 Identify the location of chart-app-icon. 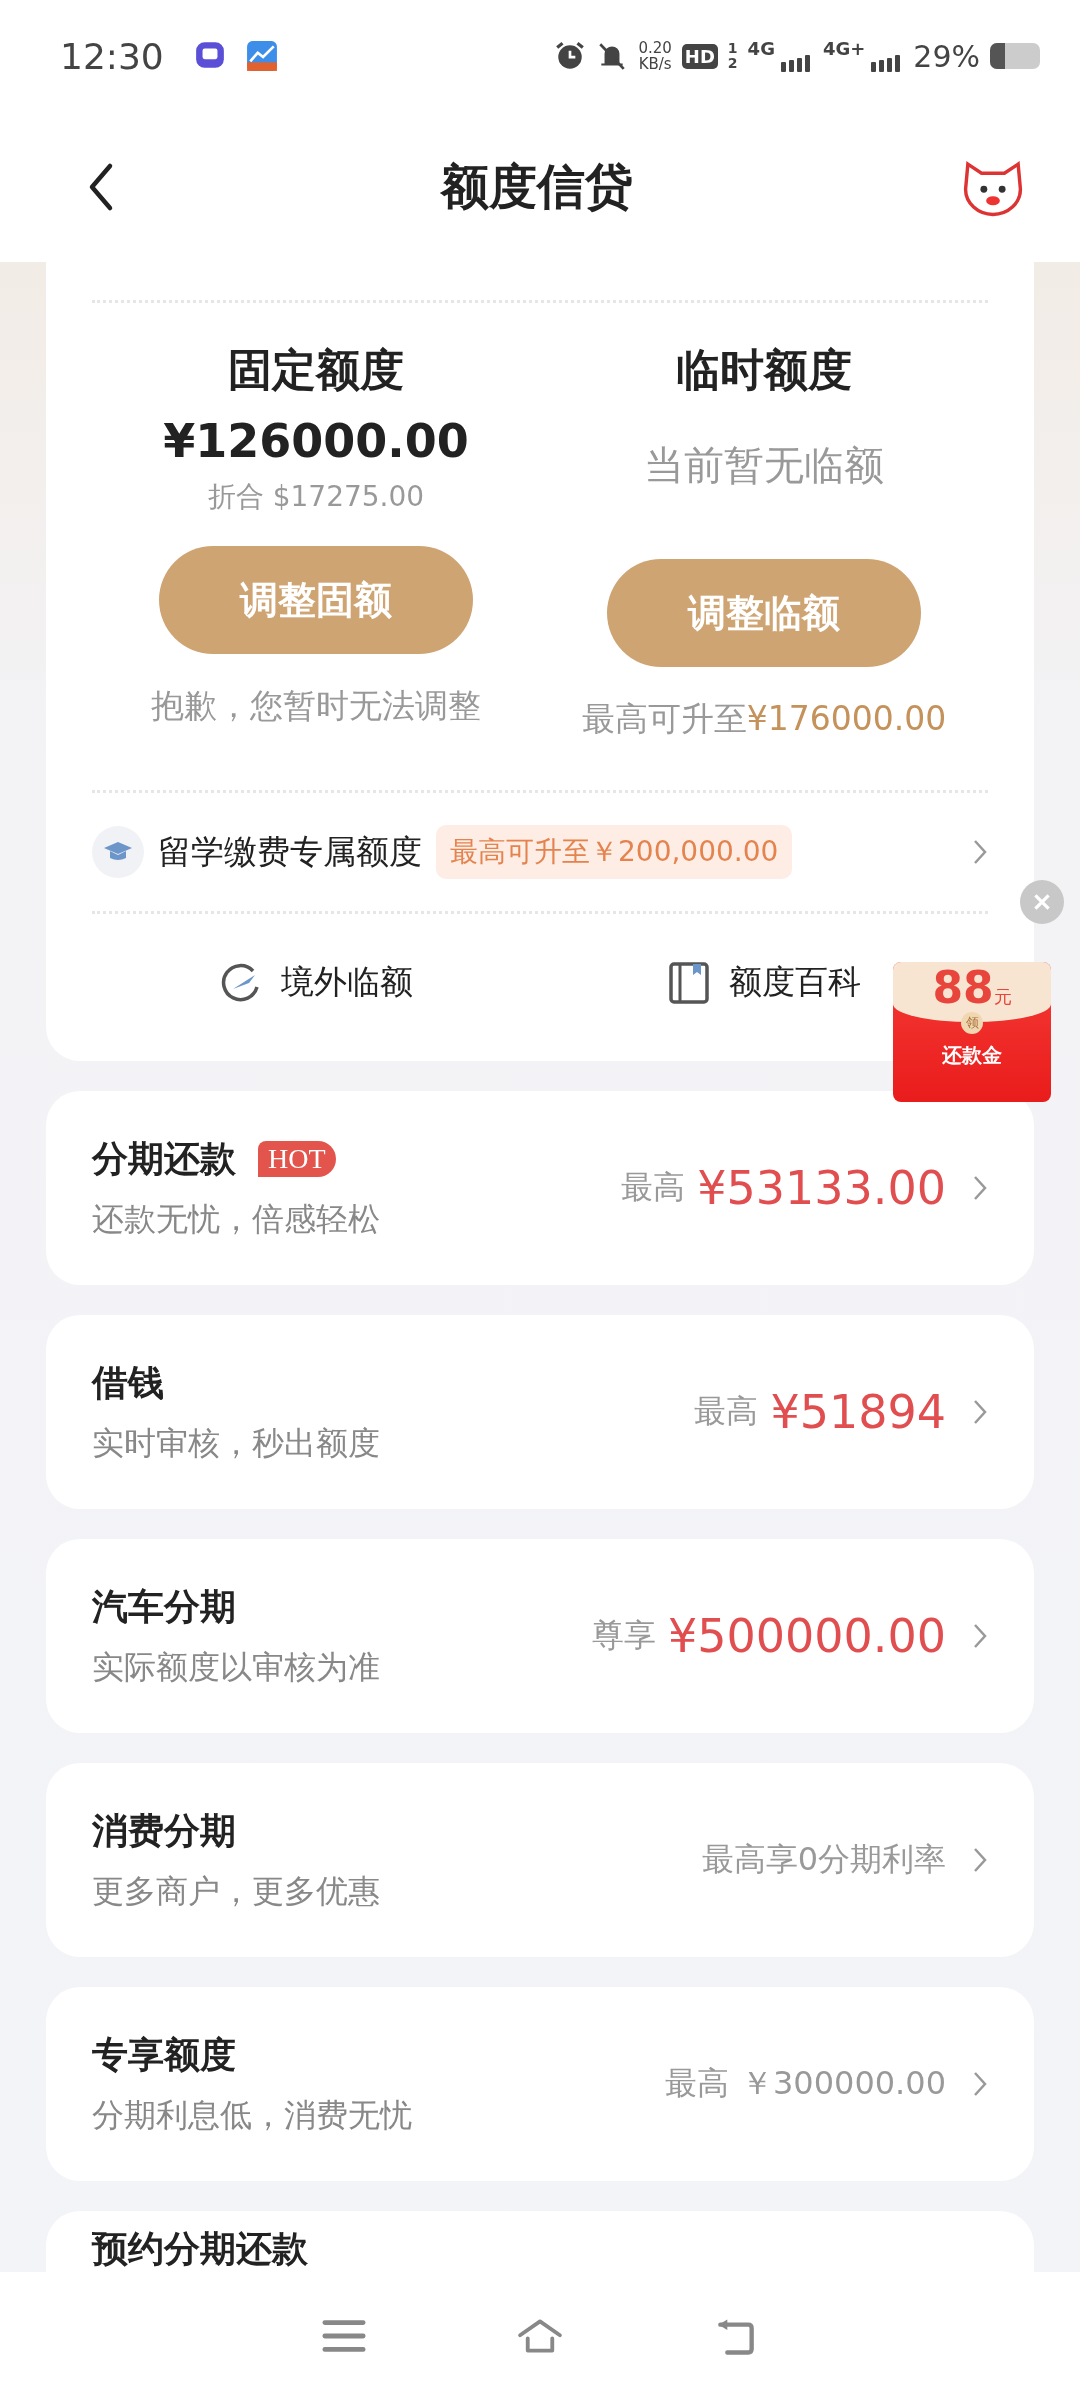
(261, 56).